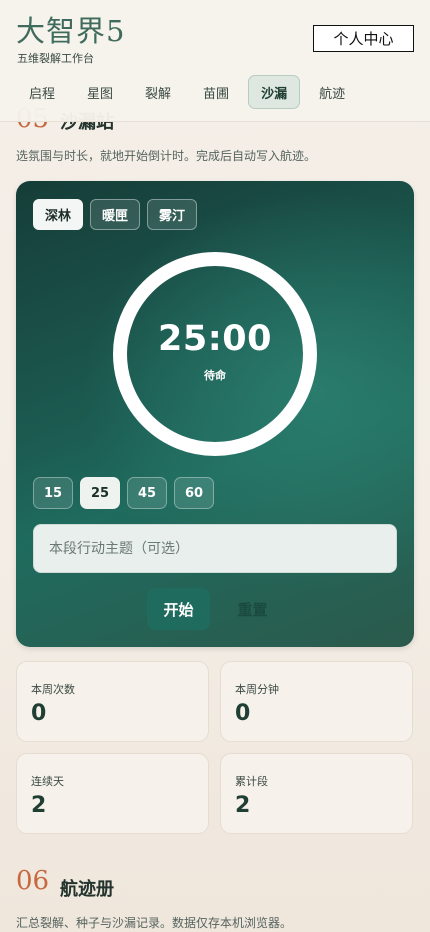  What do you see at coordinates (112, 793) in the screenshot?
I see `stat-card: 连续天 2` at bounding box center [112, 793].